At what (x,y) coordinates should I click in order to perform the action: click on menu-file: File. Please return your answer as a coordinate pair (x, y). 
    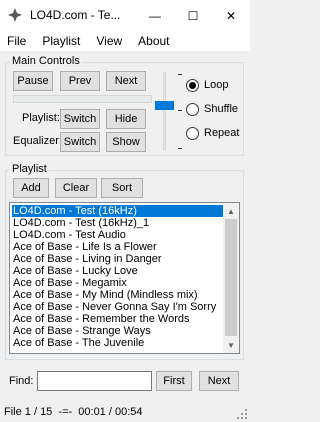
    Looking at the image, I should click on (17, 41).